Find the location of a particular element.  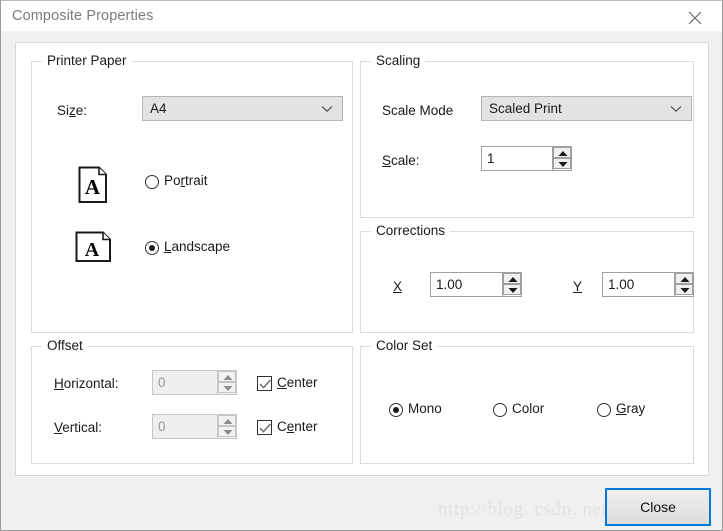

offset-horizontal-value: 0 is located at coordinates (162, 382).